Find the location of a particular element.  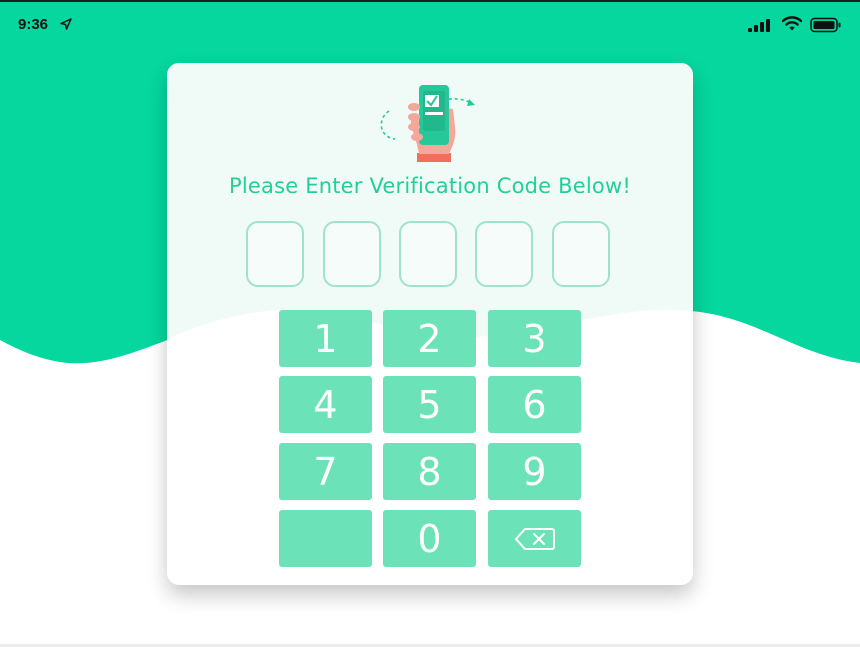

backspace-button is located at coordinates (534, 538).